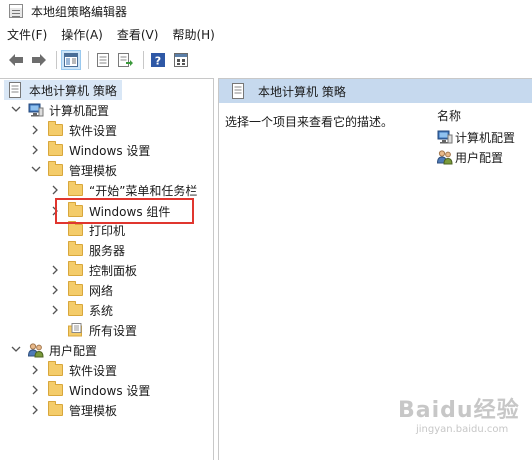 This screenshot has height=460, width=532. I want to click on list-item: 计算机配置, so click(478, 137).